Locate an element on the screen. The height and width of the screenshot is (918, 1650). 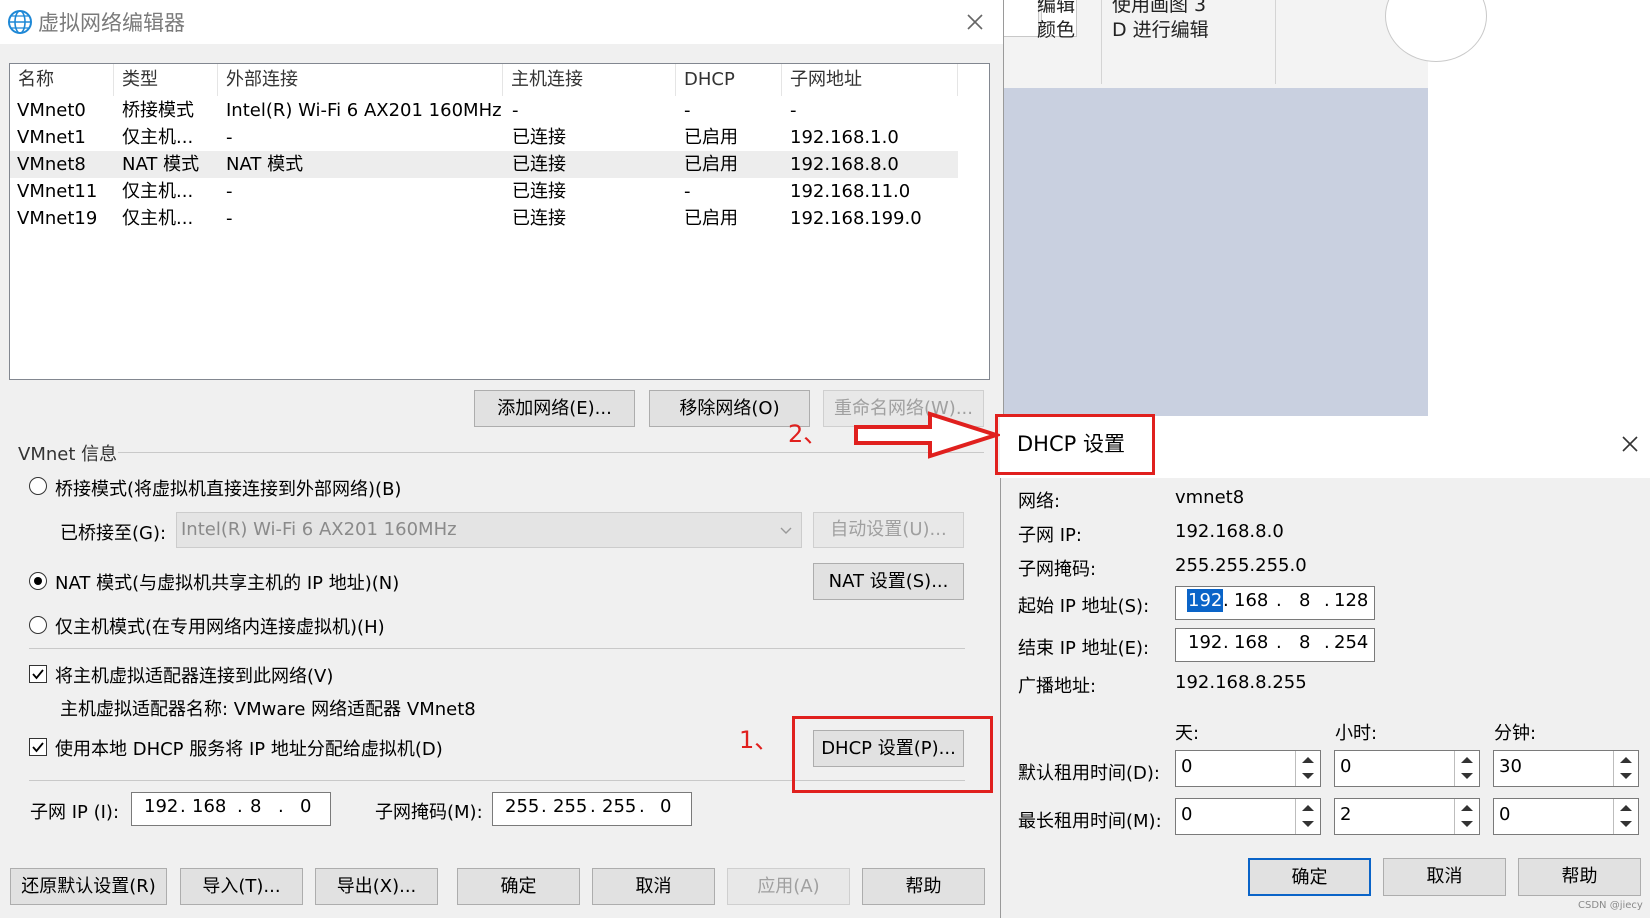
annotation-step1: 1、 is located at coordinates (759, 740).